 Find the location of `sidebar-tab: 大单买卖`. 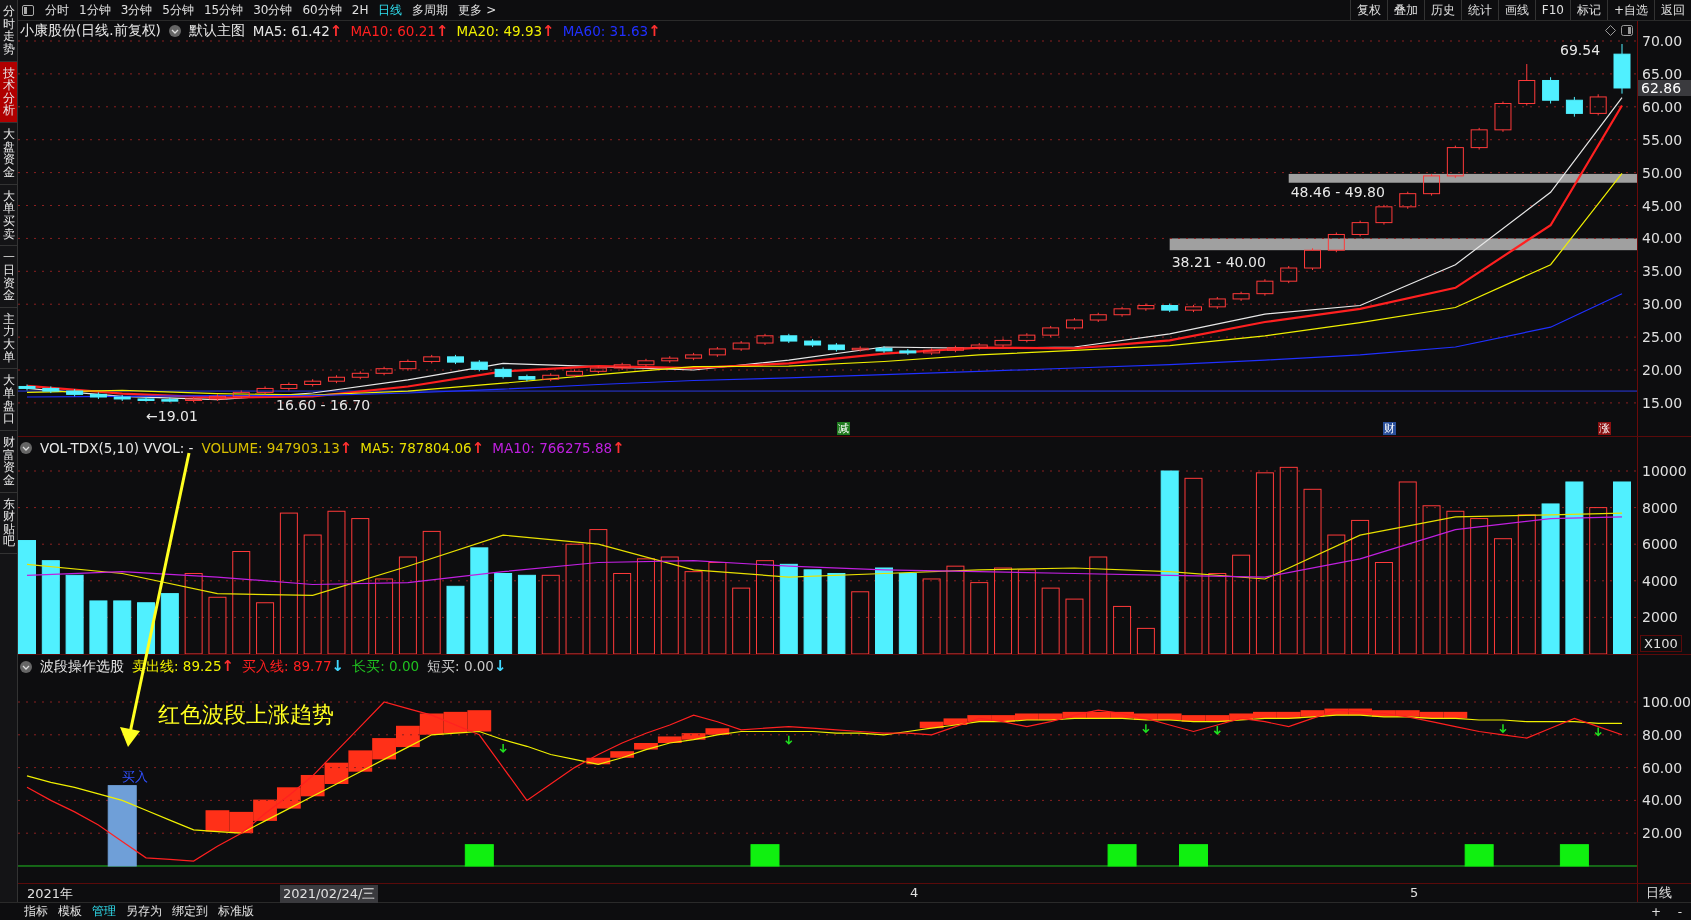

sidebar-tab: 大单买卖 is located at coordinates (8, 215).